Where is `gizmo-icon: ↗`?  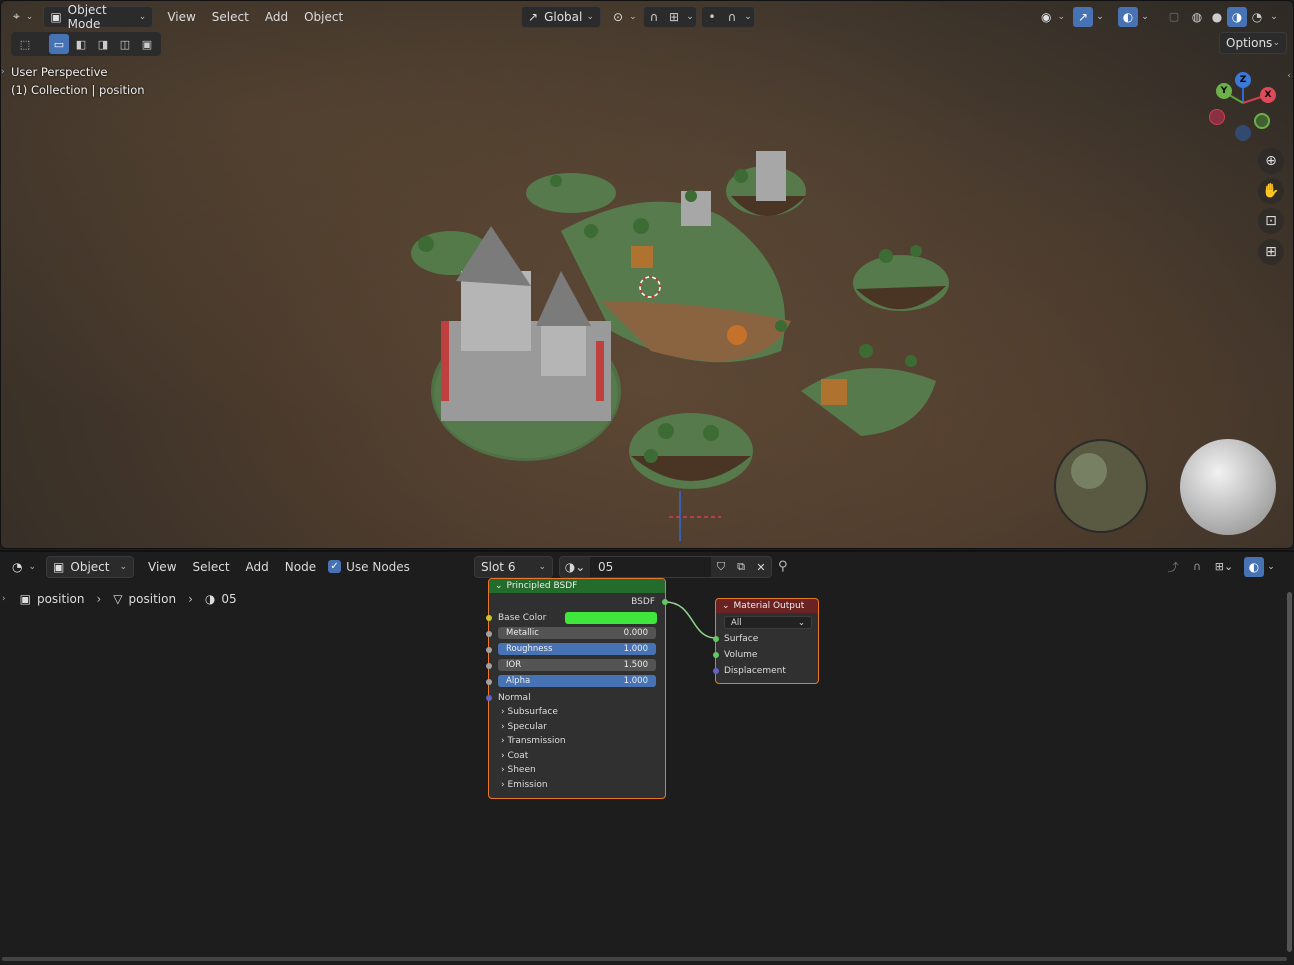 gizmo-icon: ↗ is located at coordinates (1083, 16).